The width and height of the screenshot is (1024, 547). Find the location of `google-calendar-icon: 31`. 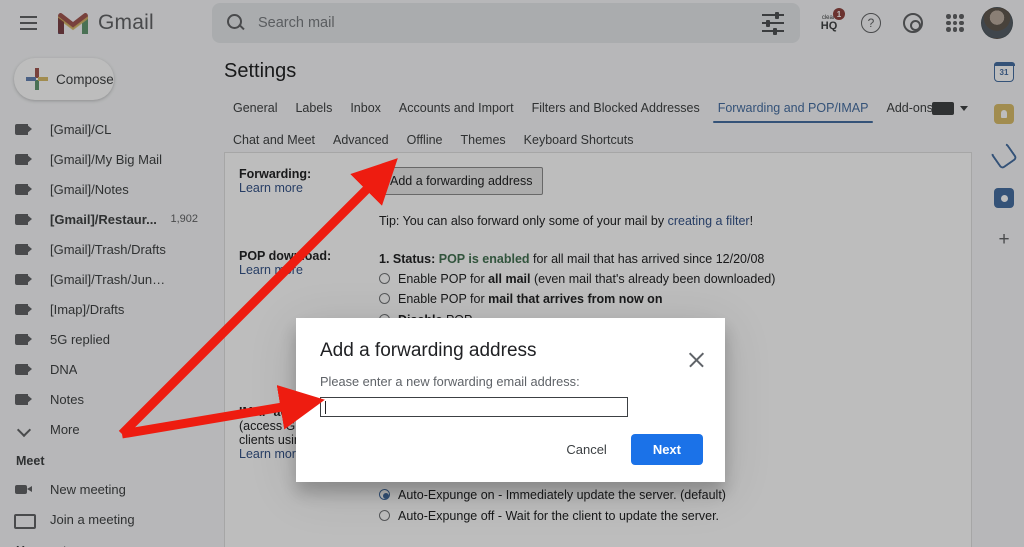

google-calendar-icon: 31 is located at coordinates (1004, 71).